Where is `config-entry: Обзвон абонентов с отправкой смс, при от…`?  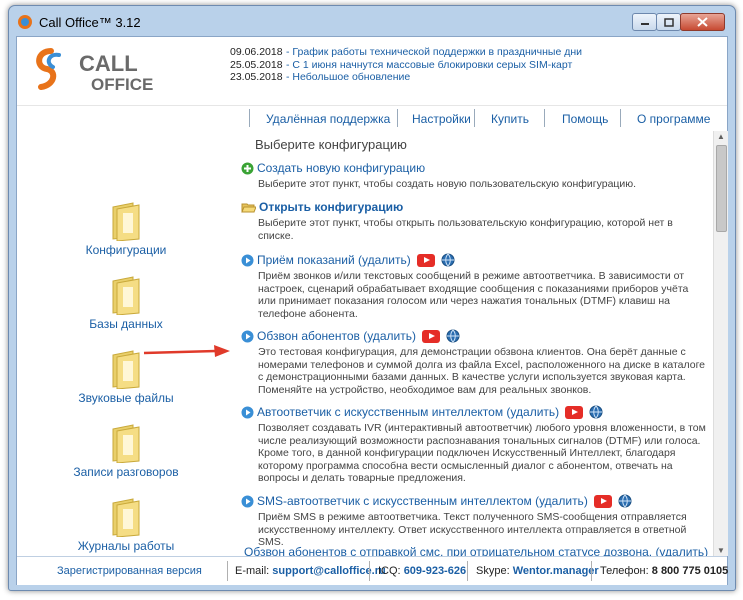 config-entry: Обзвон абонентов с отправкой смс, при от… is located at coordinates (474, 550).